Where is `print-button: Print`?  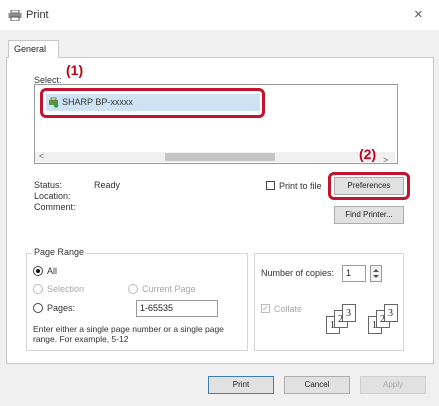 print-button: Print is located at coordinates (241, 385).